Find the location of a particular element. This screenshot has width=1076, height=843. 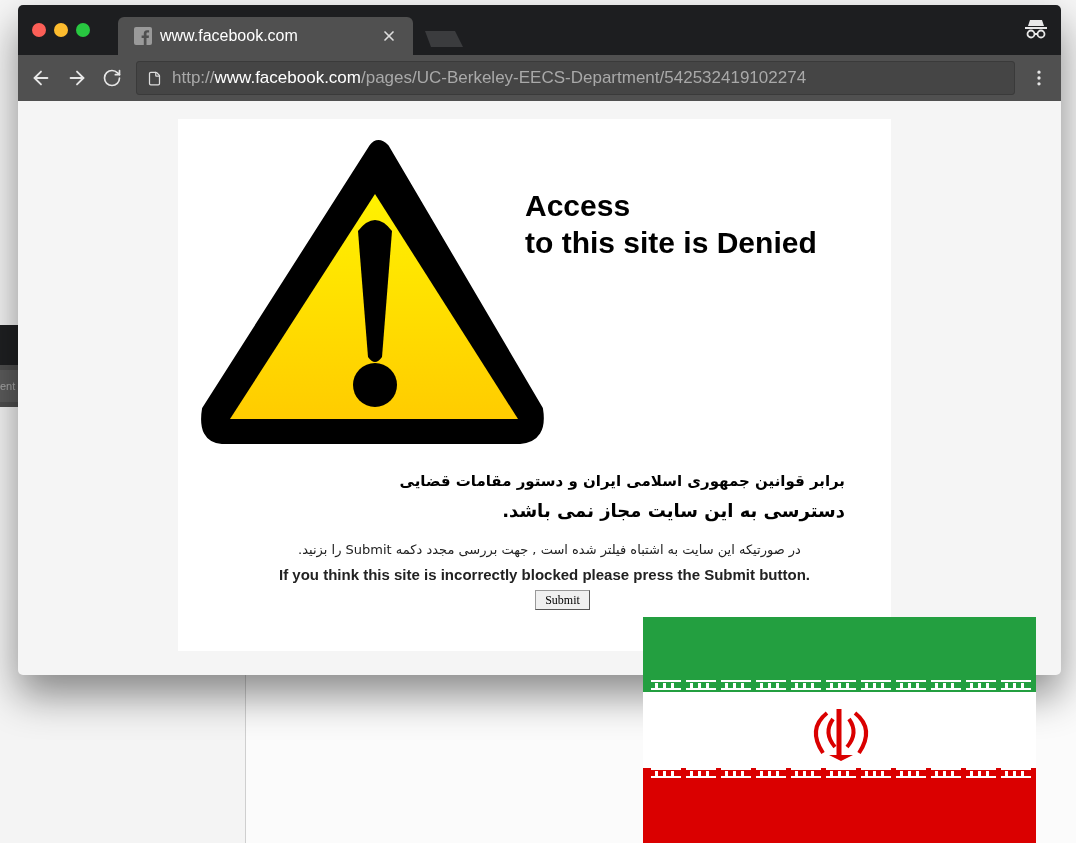

page-icon is located at coordinates (154, 78).